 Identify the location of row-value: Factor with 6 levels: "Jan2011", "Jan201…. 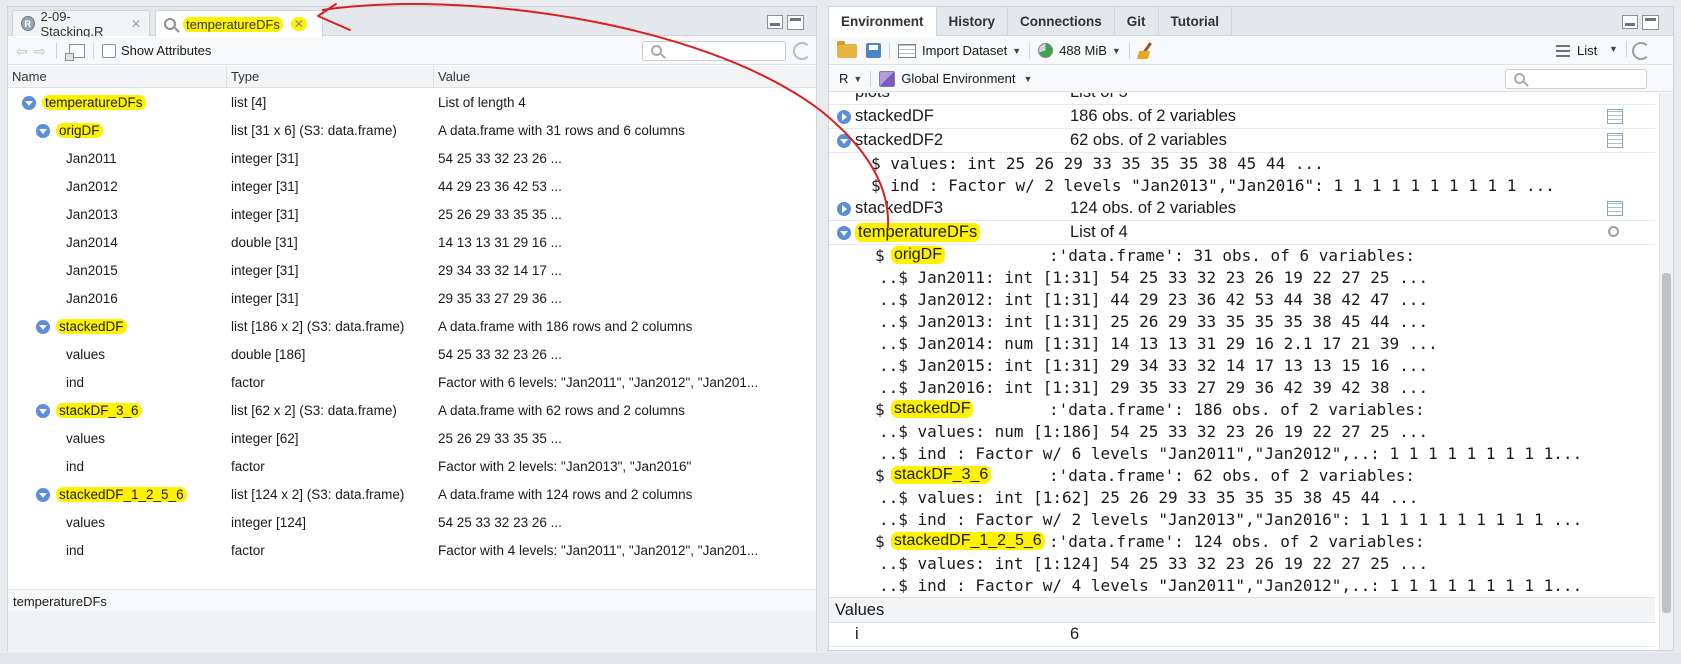
(598, 382).